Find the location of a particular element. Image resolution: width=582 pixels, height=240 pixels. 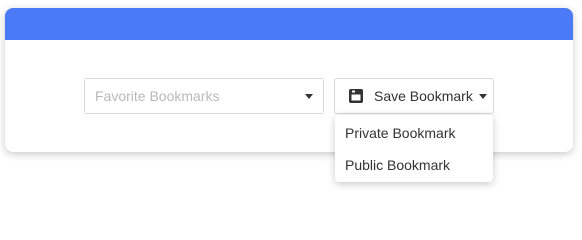

save-bookmark-menu: Private Bookmark Public Bookmark is located at coordinates (414, 148).